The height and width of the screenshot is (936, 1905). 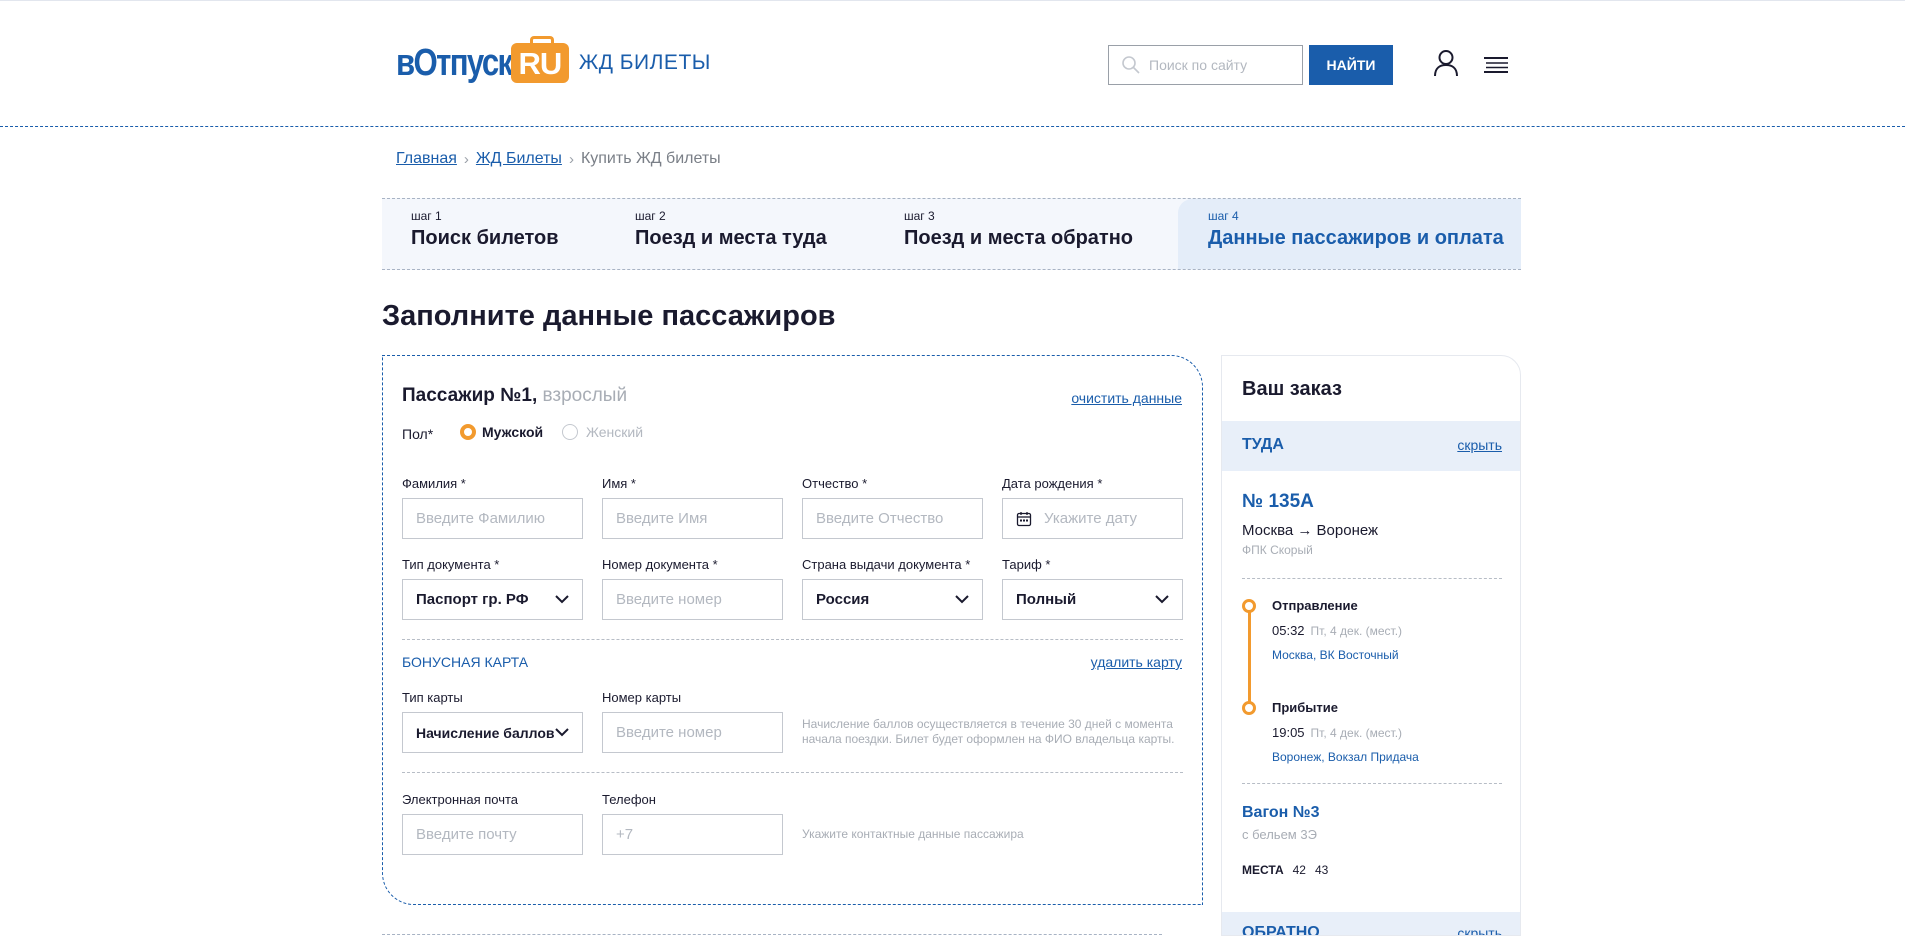 What do you see at coordinates (1299, 870) in the screenshot?
I see `seat-number: 42` at bounding box center [1299, 870].